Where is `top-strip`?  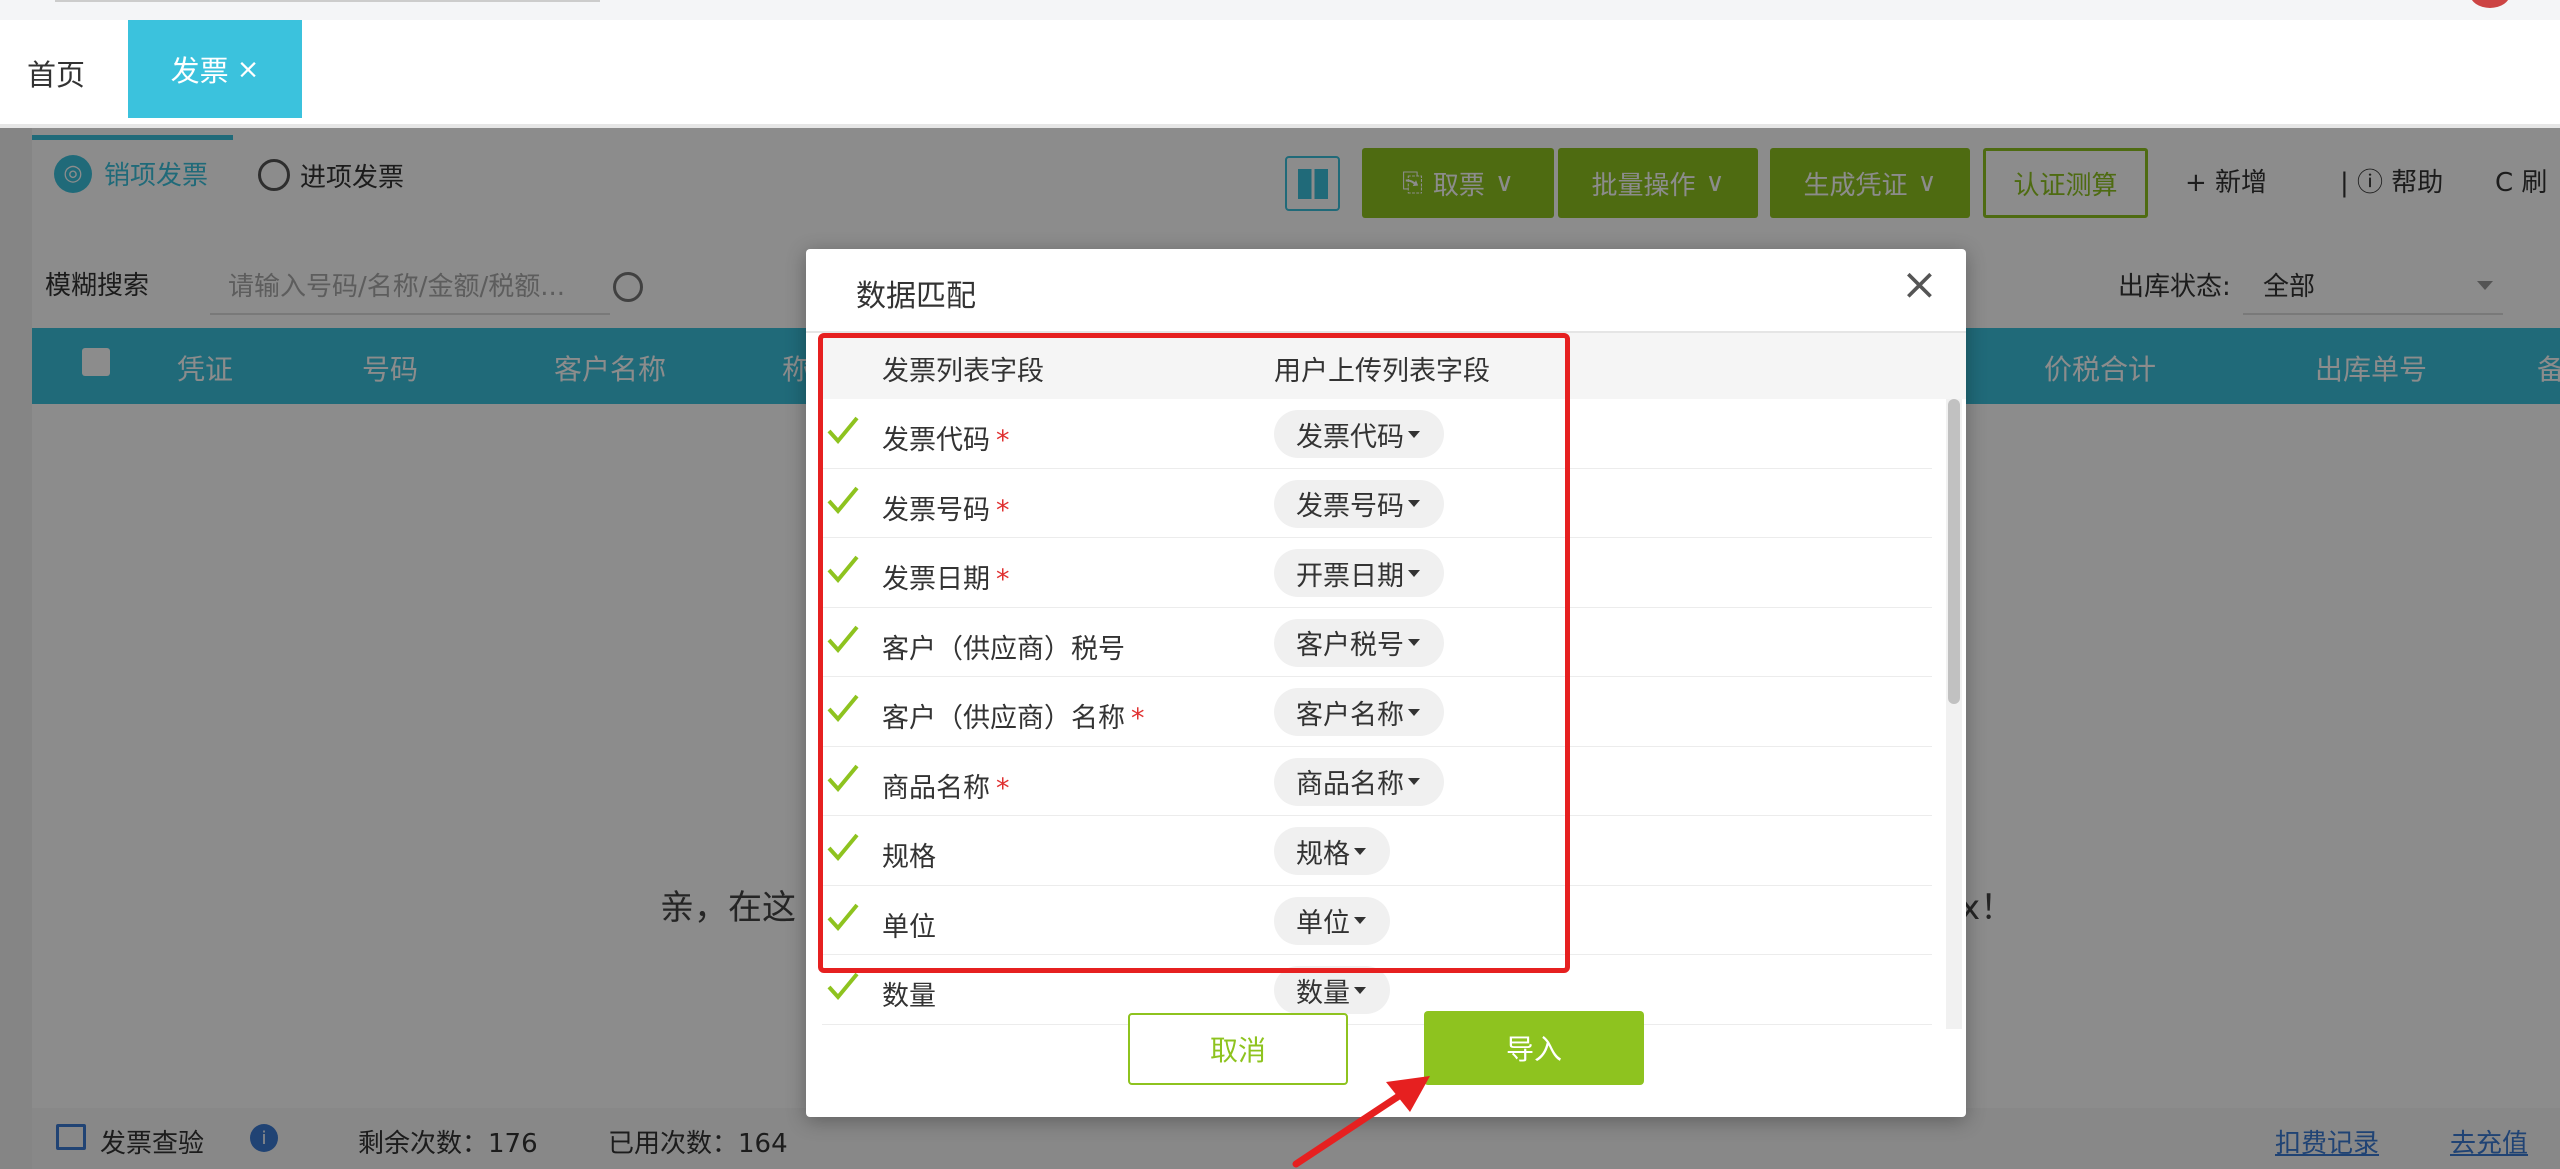 top-strip is located at coordinates (1280, 10).